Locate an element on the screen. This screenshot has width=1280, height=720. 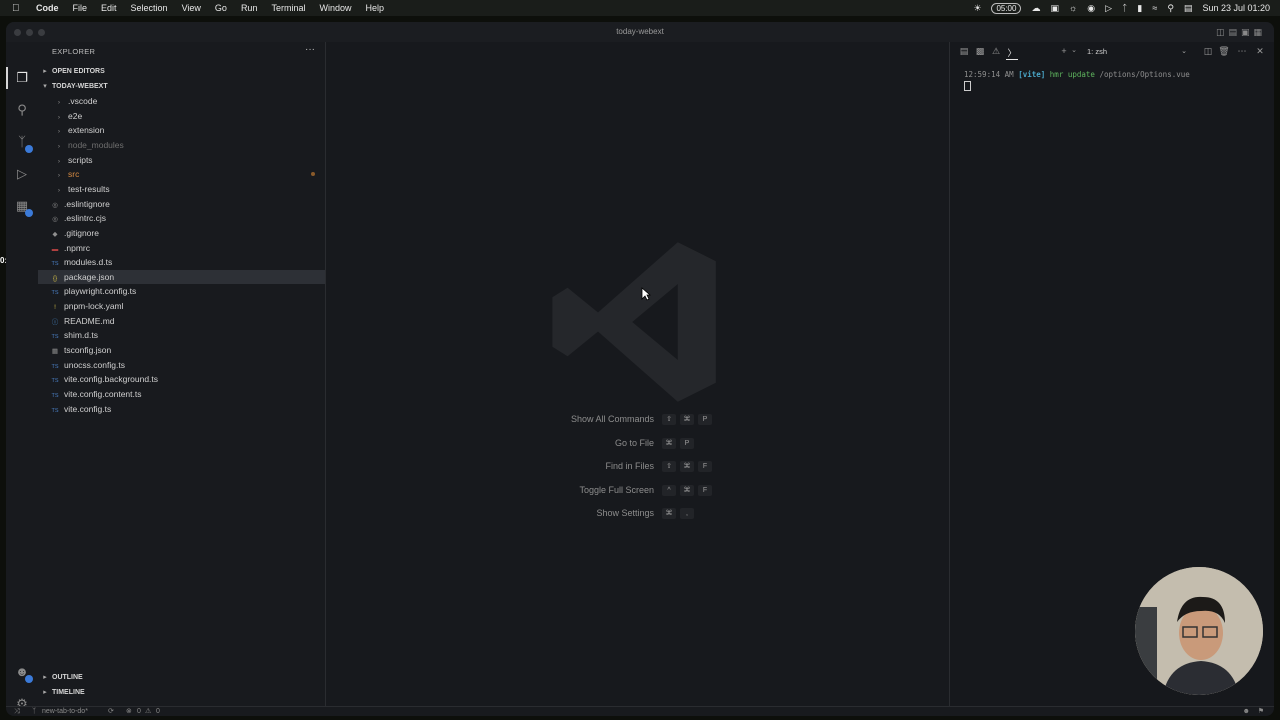
menu-go: Go is located at coordinates (221, 8).